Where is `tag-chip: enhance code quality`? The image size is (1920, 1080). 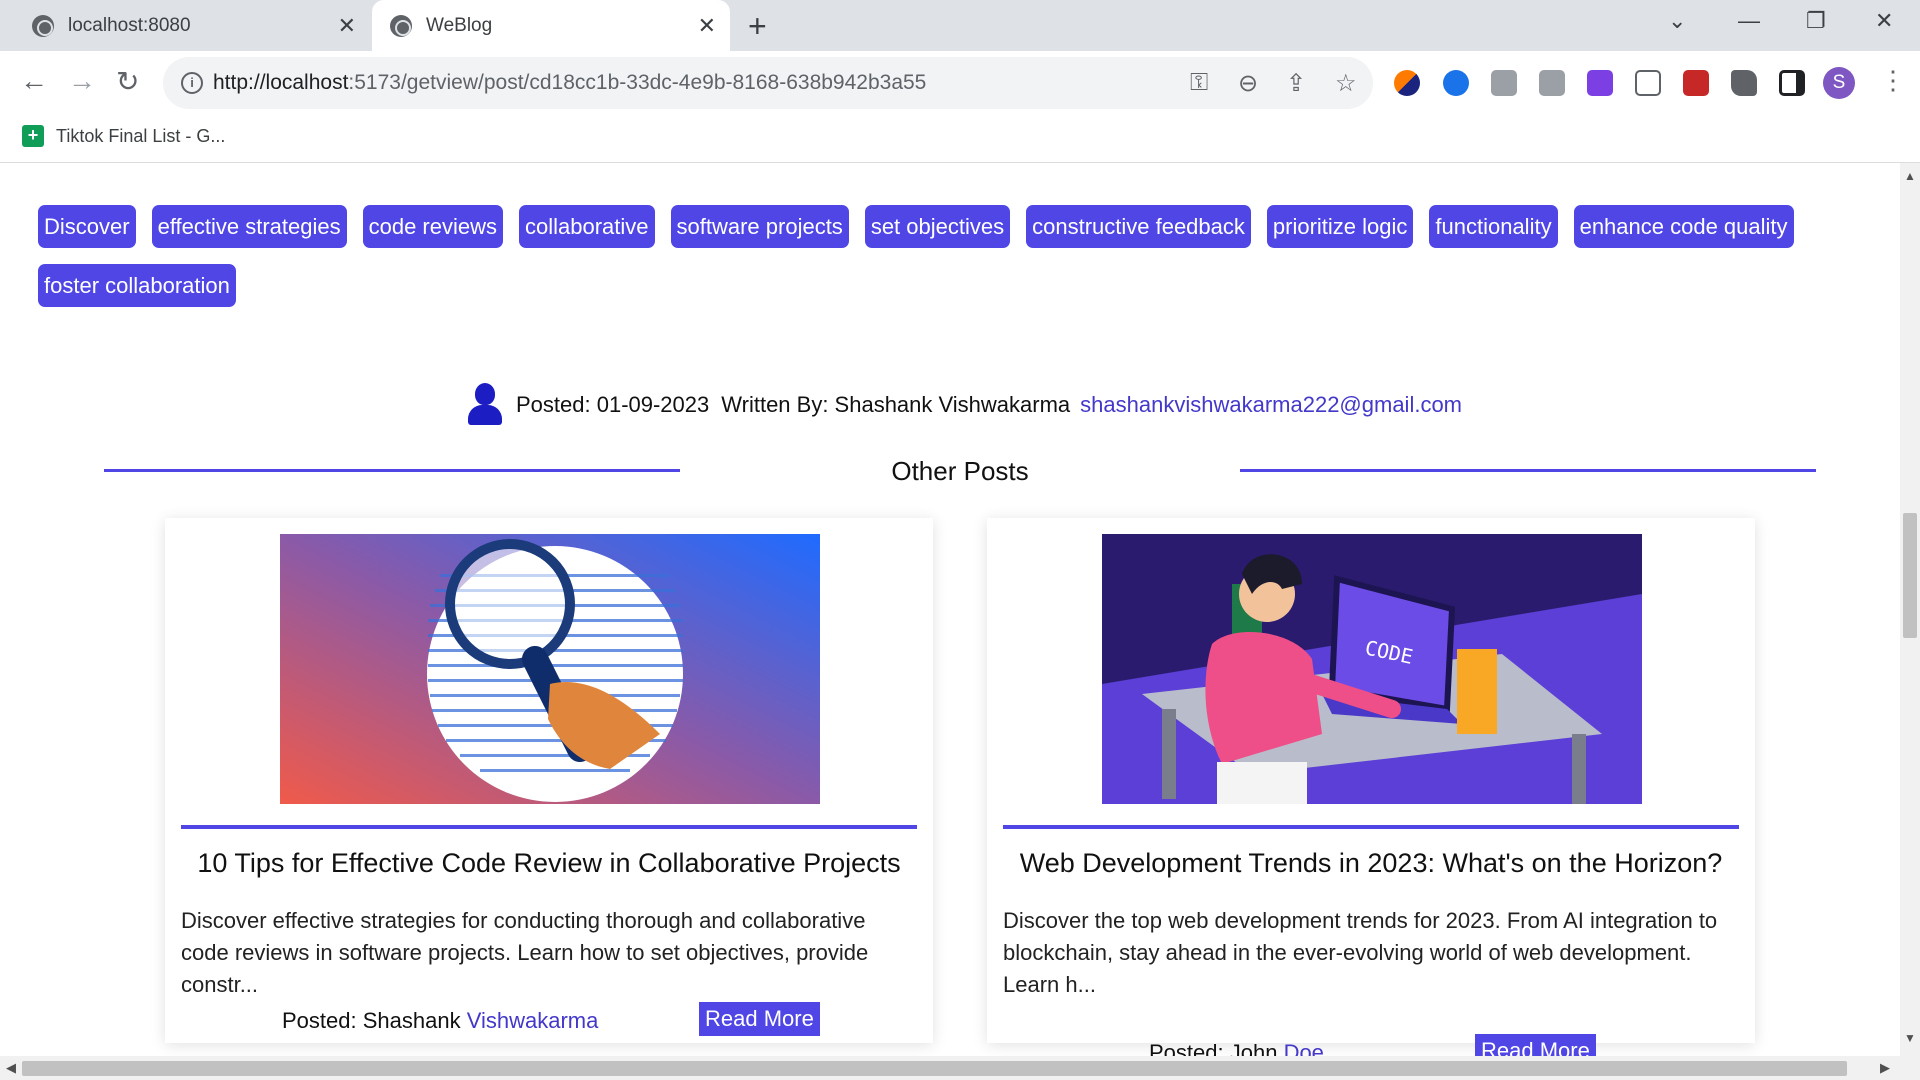 tag-chip: enhance code quality is located at coordinates (1683, 226).